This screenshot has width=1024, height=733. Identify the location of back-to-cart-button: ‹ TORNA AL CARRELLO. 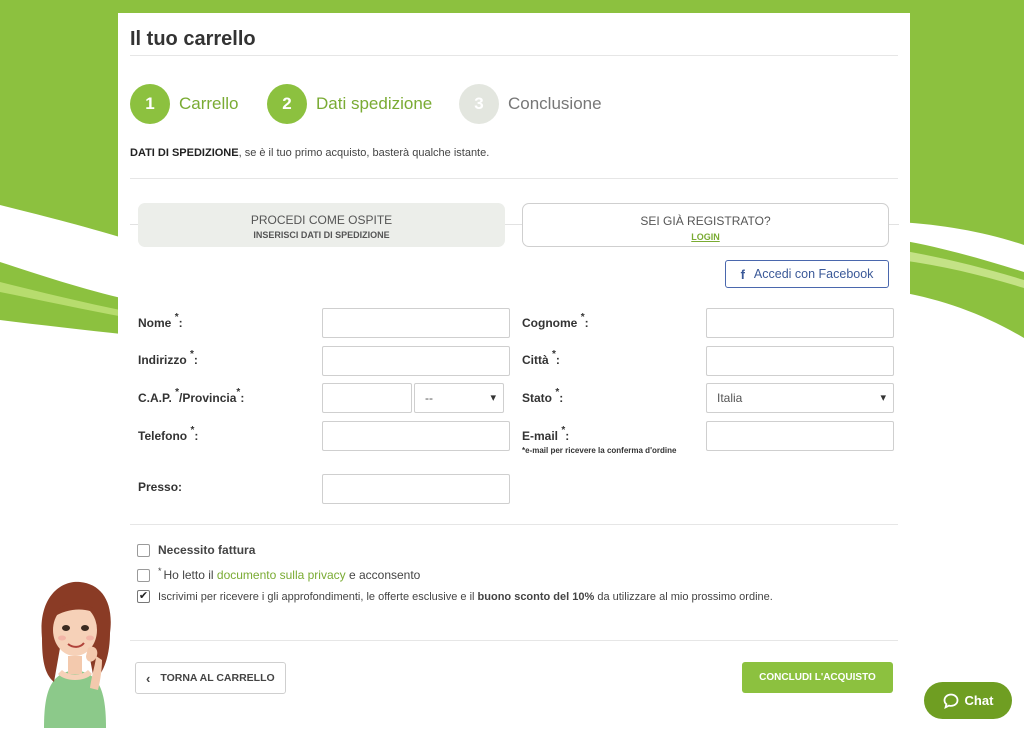
(210, 678).